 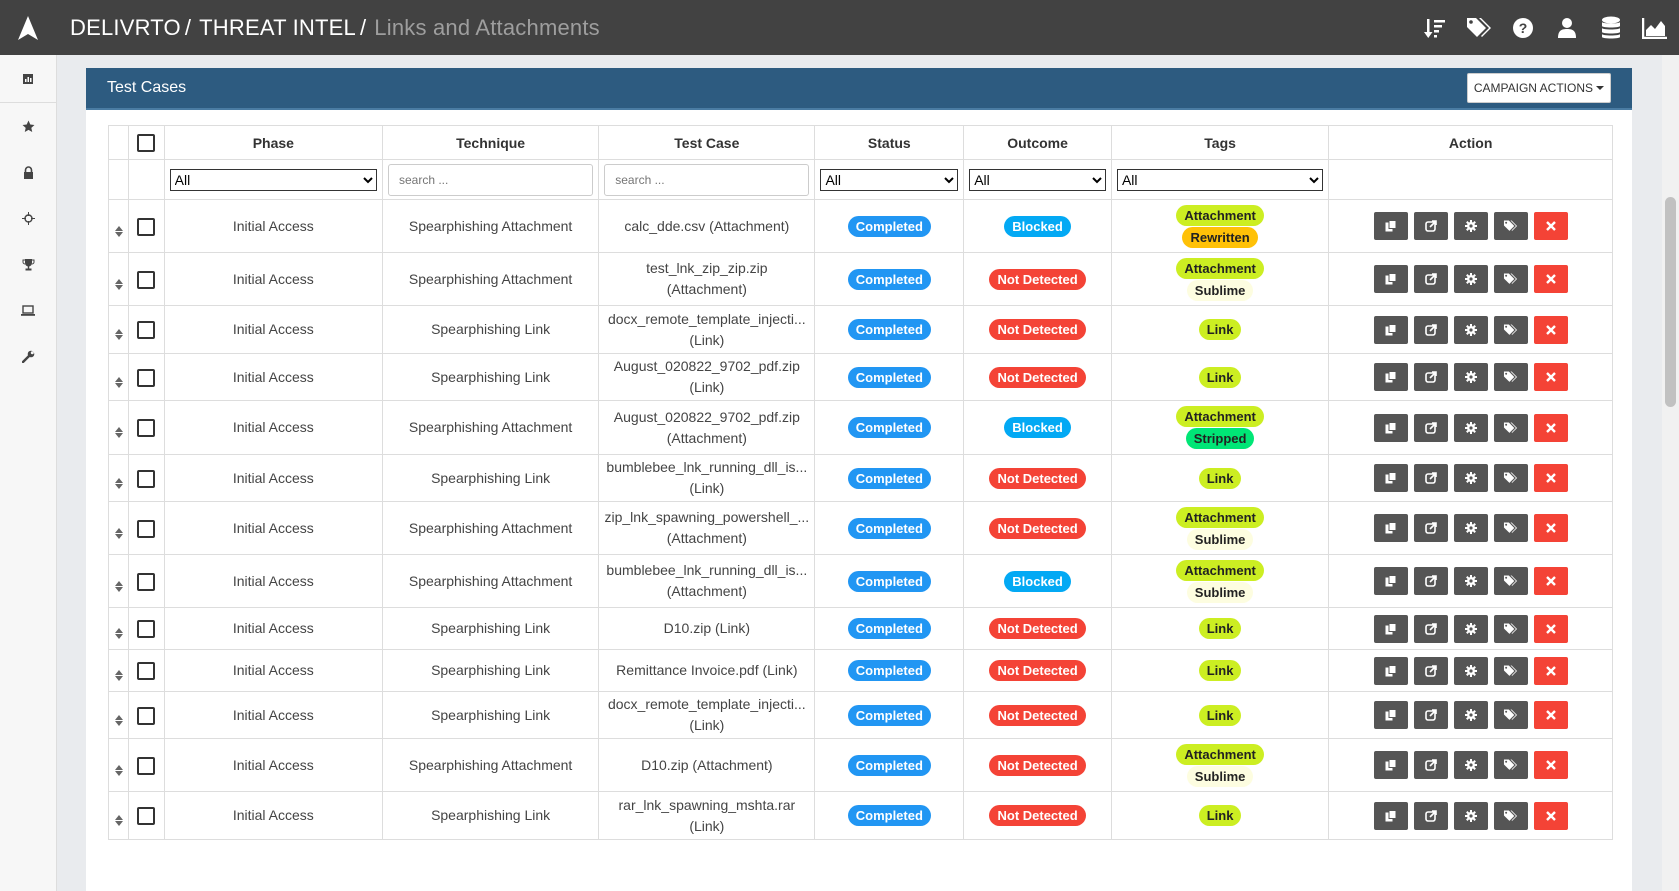 I want to click on header-test-case: Test Case, so click(x=707, y=142).